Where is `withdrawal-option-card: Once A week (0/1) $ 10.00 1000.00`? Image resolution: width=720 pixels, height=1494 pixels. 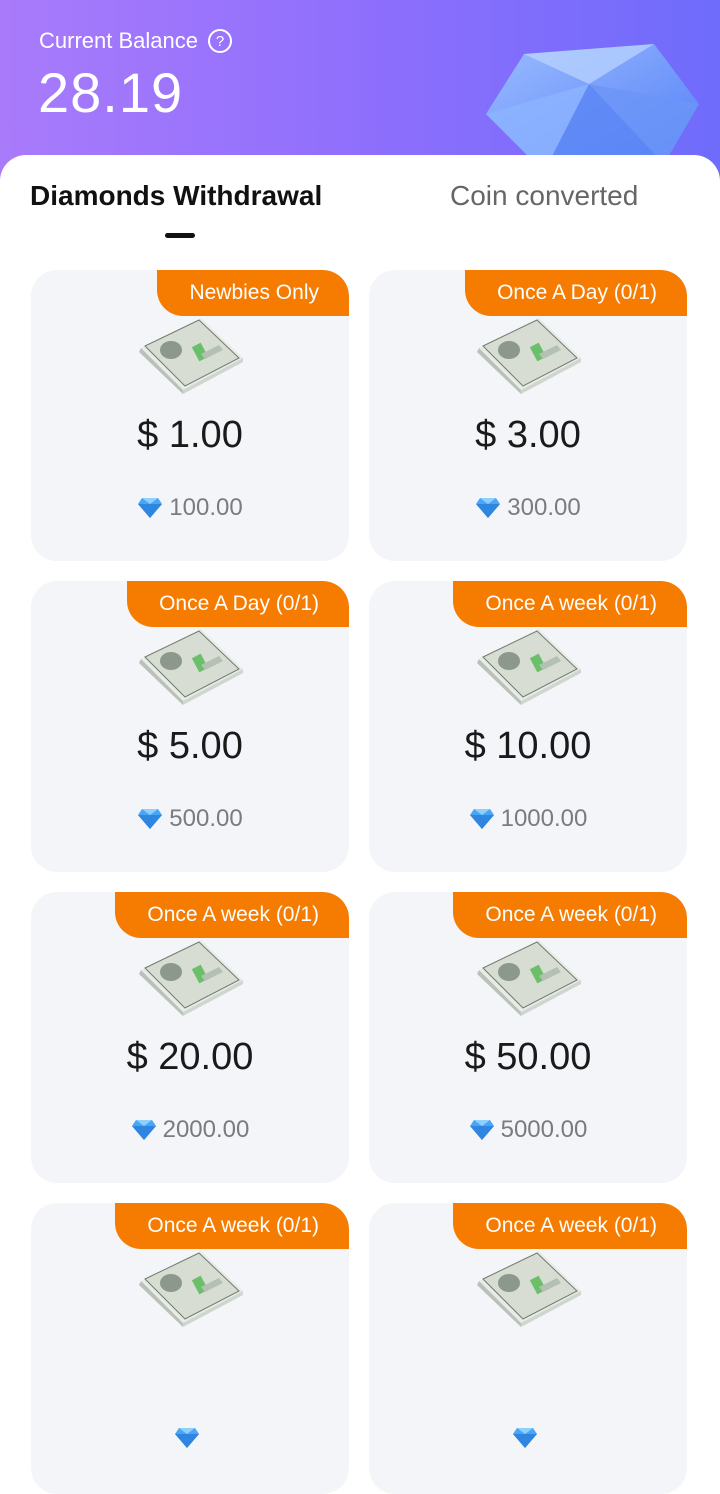
withdrawal-option-card: Once A week (0/1) $ 10.00 1000.00 is located at coordinates (528, 726).